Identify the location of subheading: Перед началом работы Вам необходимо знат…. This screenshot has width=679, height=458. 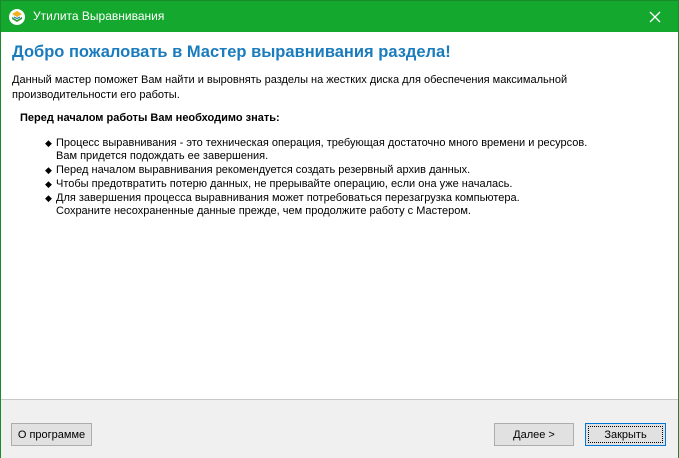
(150, 118).